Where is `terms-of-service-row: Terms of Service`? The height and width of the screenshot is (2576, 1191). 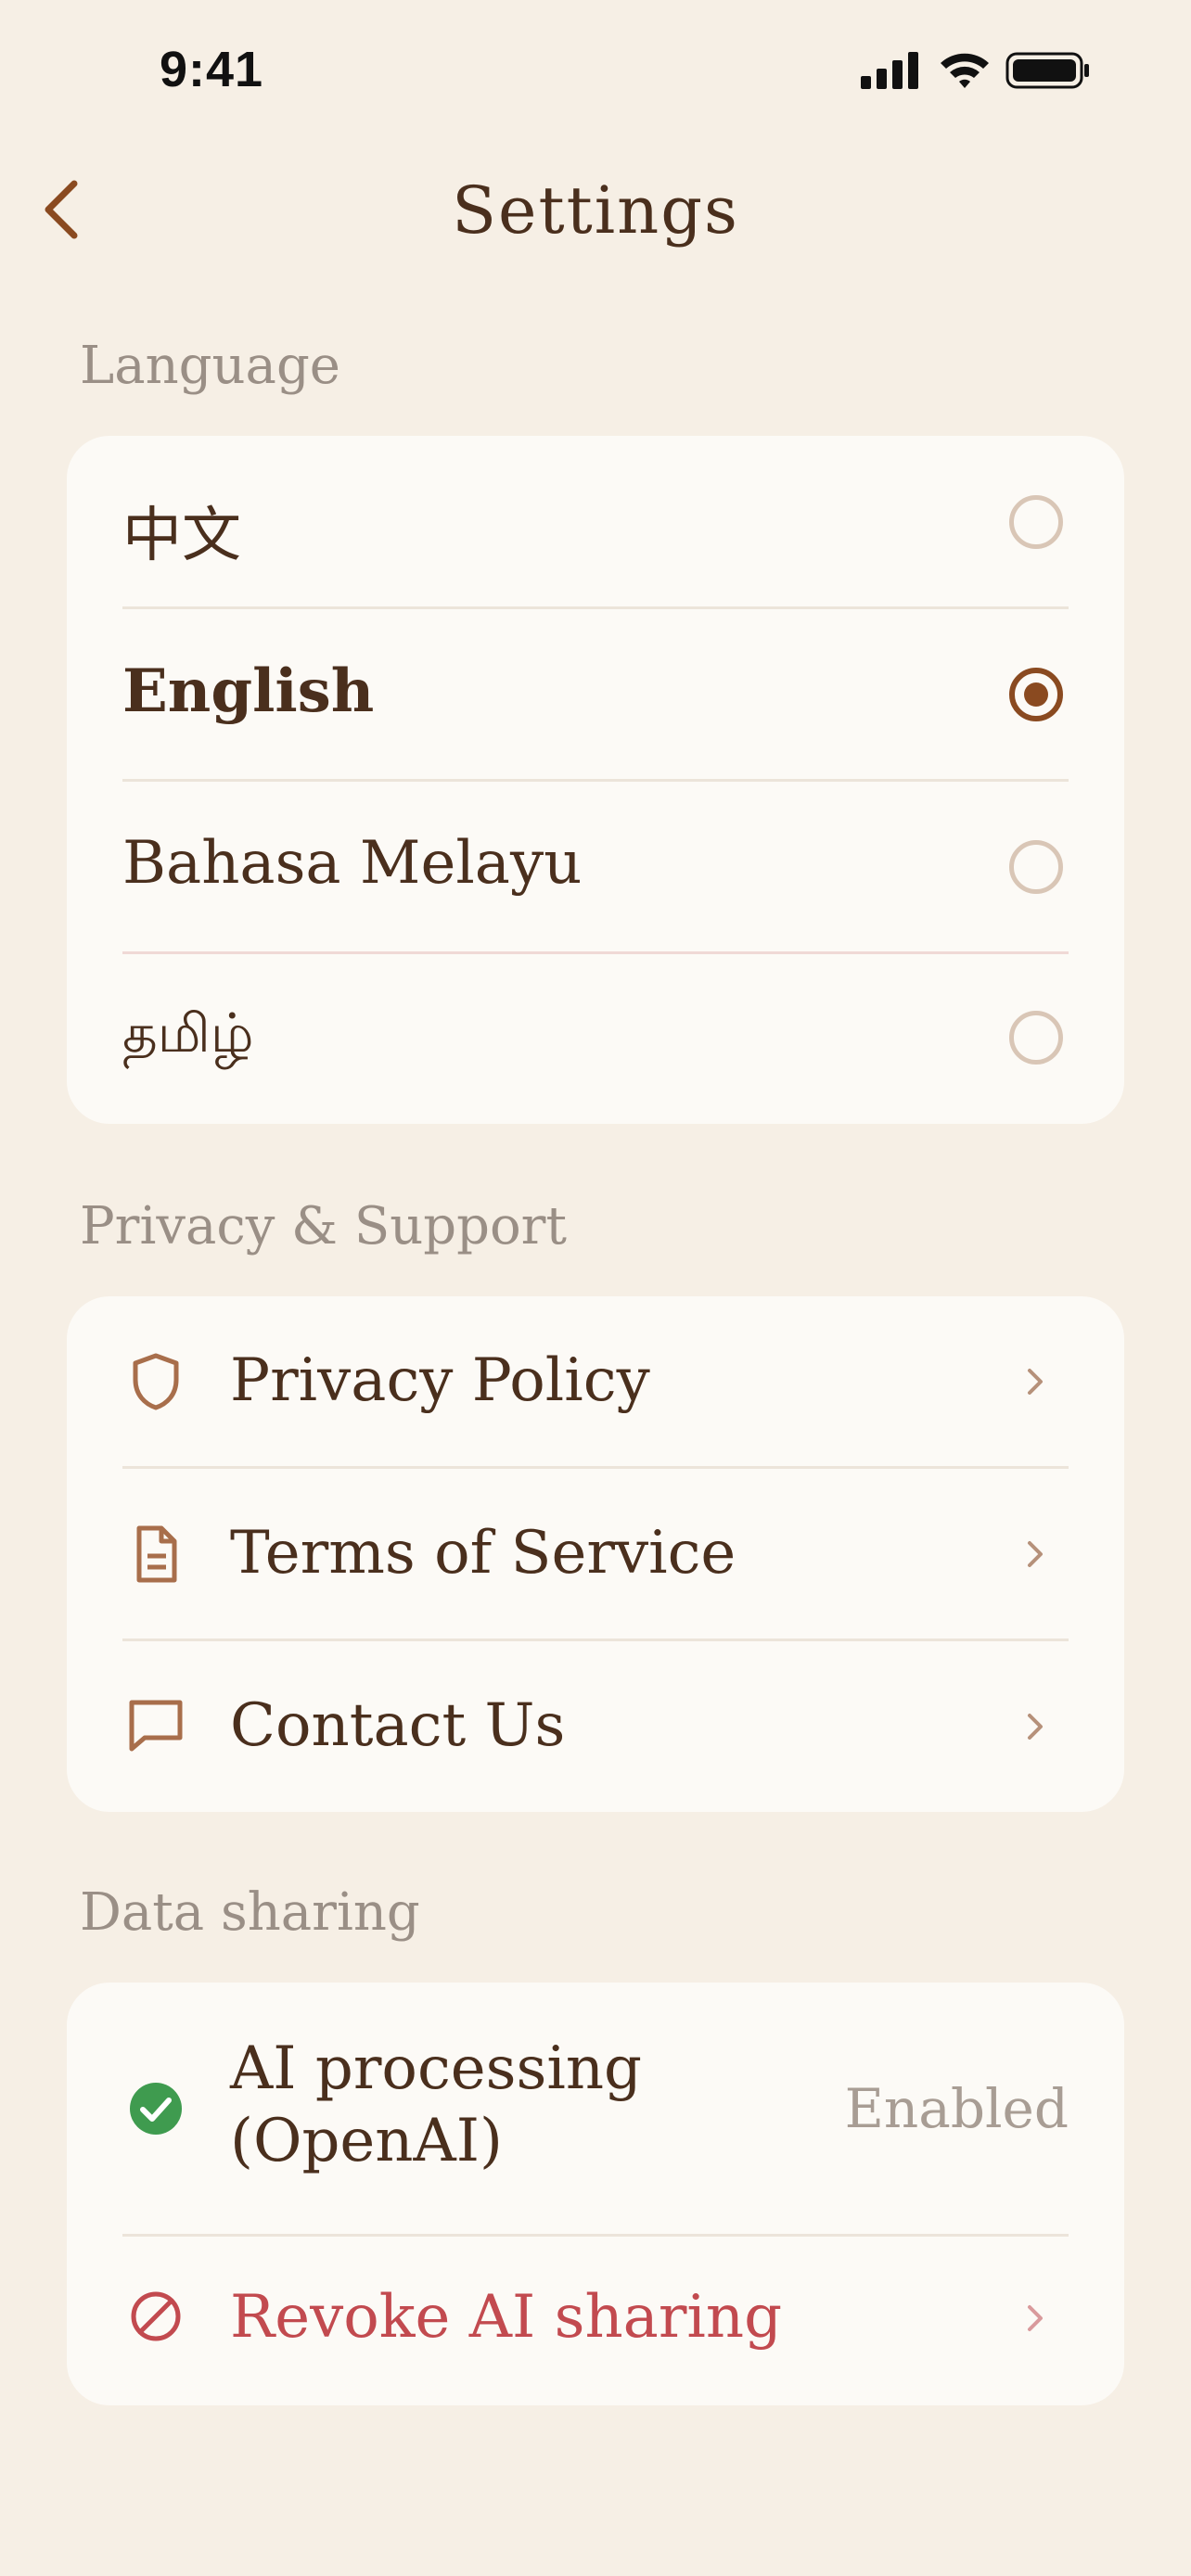
terms-of-service-row: Terms of Service is located at coordinates (595, 1554).